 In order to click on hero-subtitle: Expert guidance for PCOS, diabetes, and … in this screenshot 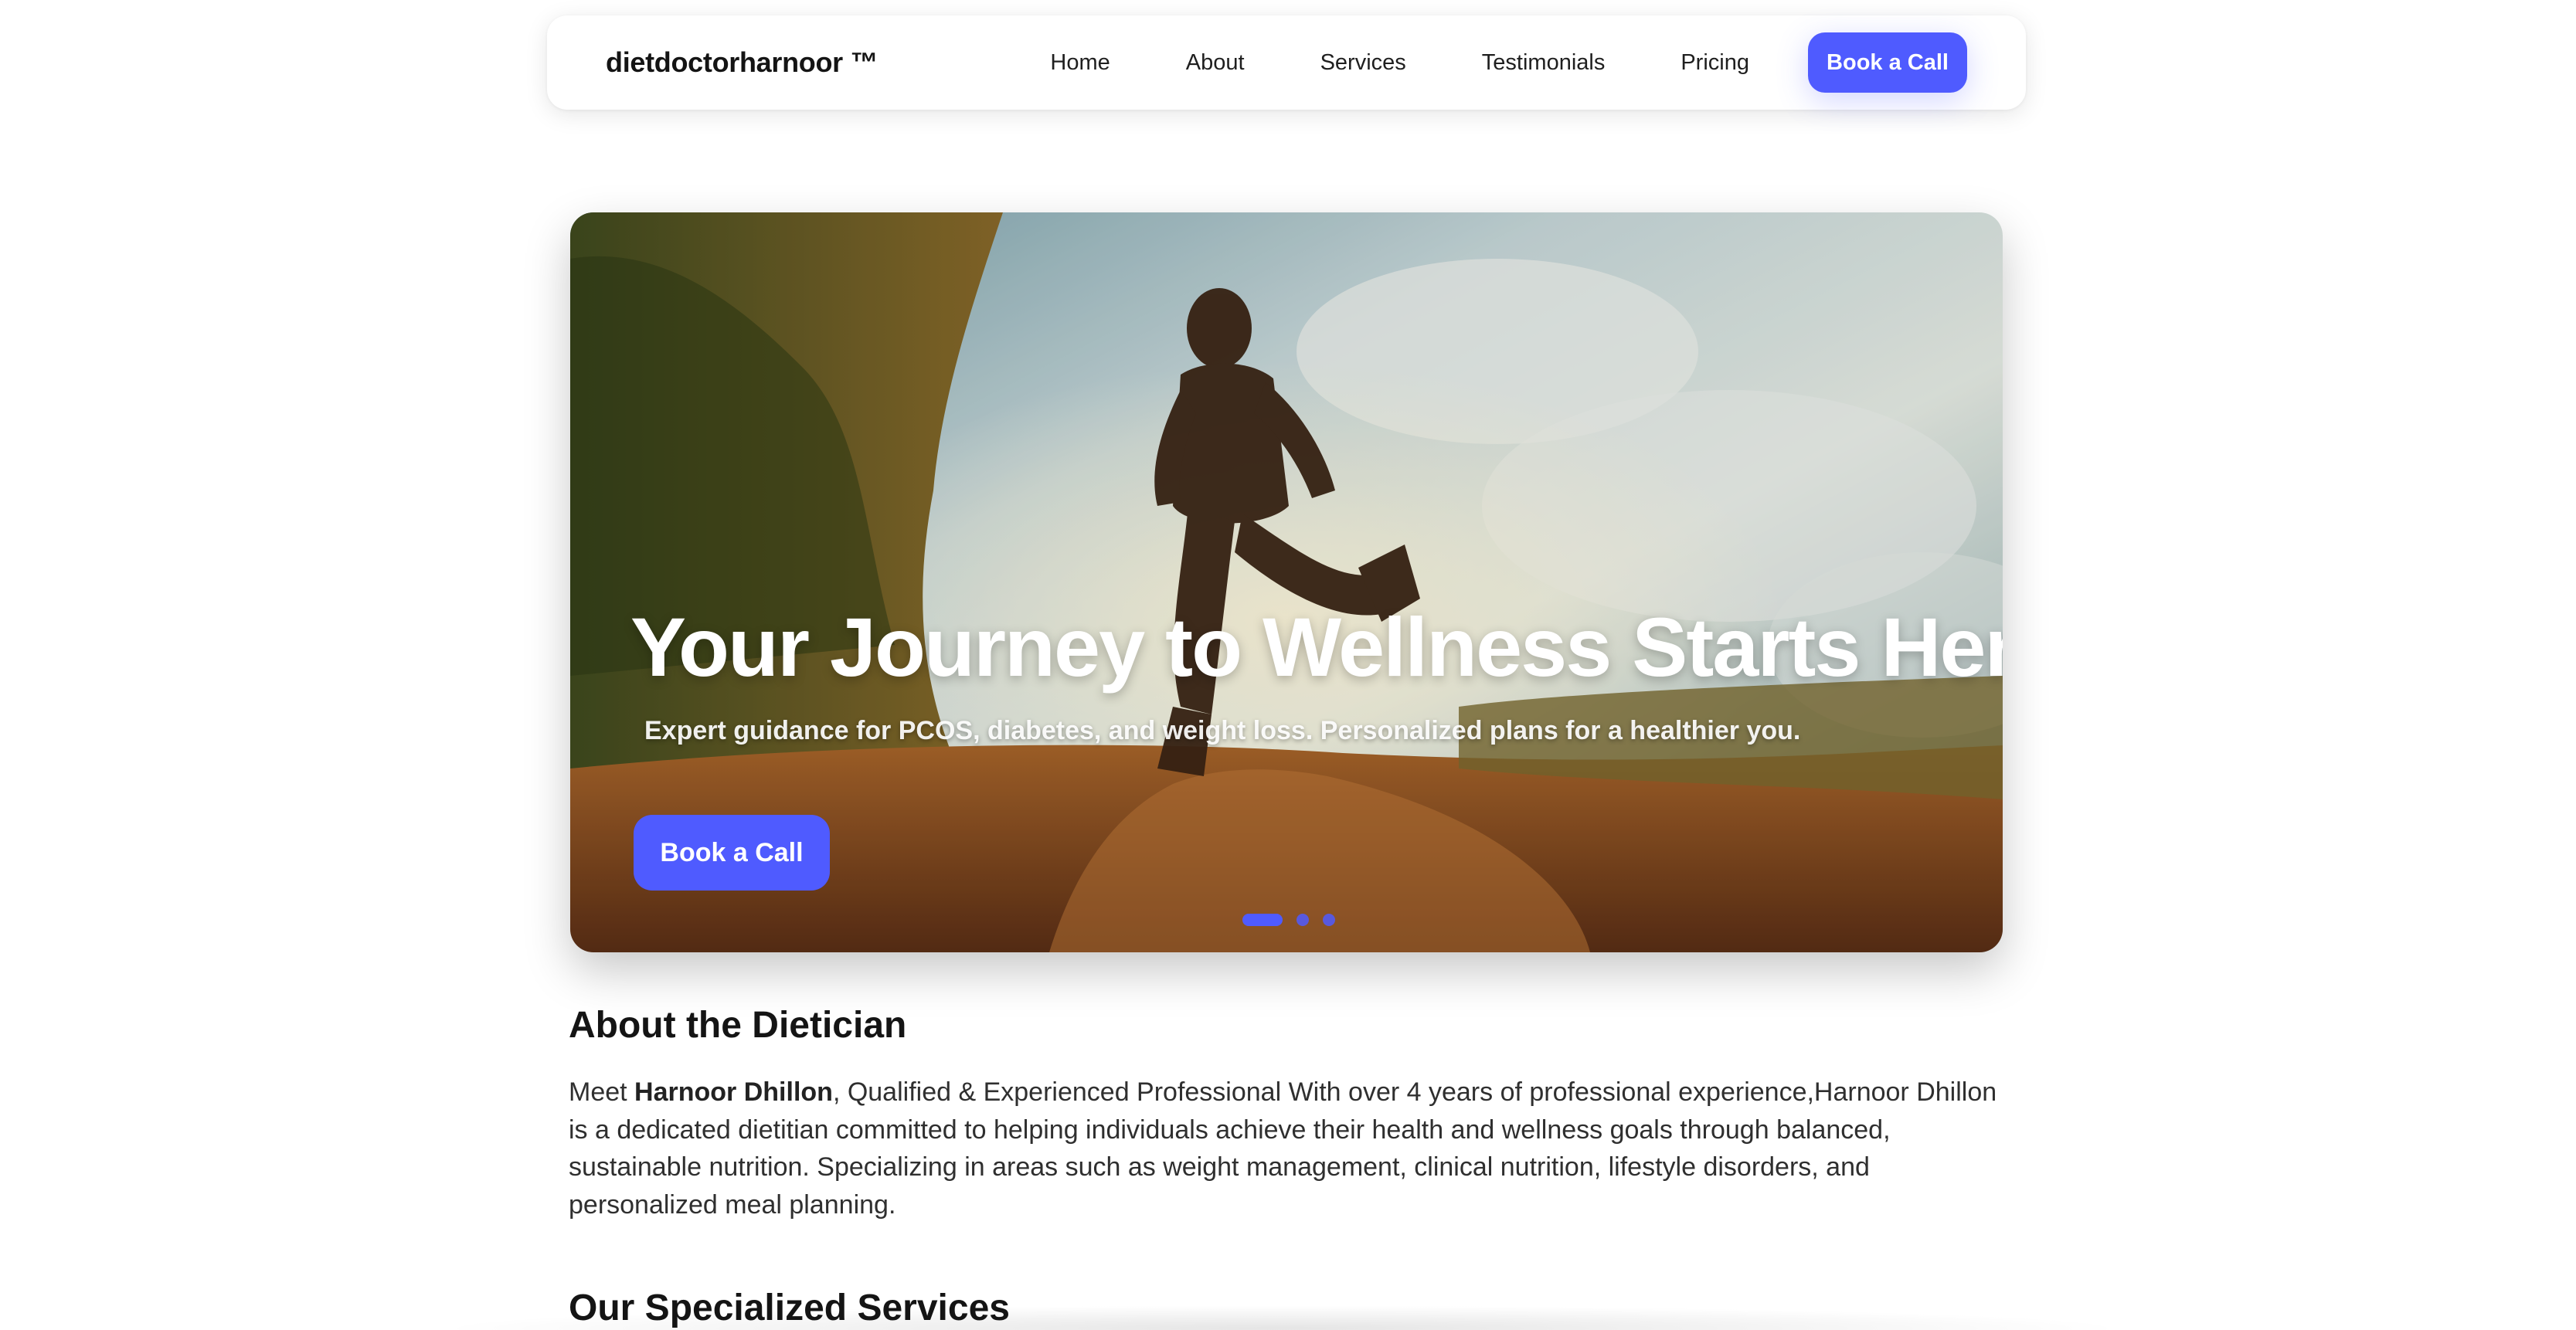, I will do `click(1222, 730)`.